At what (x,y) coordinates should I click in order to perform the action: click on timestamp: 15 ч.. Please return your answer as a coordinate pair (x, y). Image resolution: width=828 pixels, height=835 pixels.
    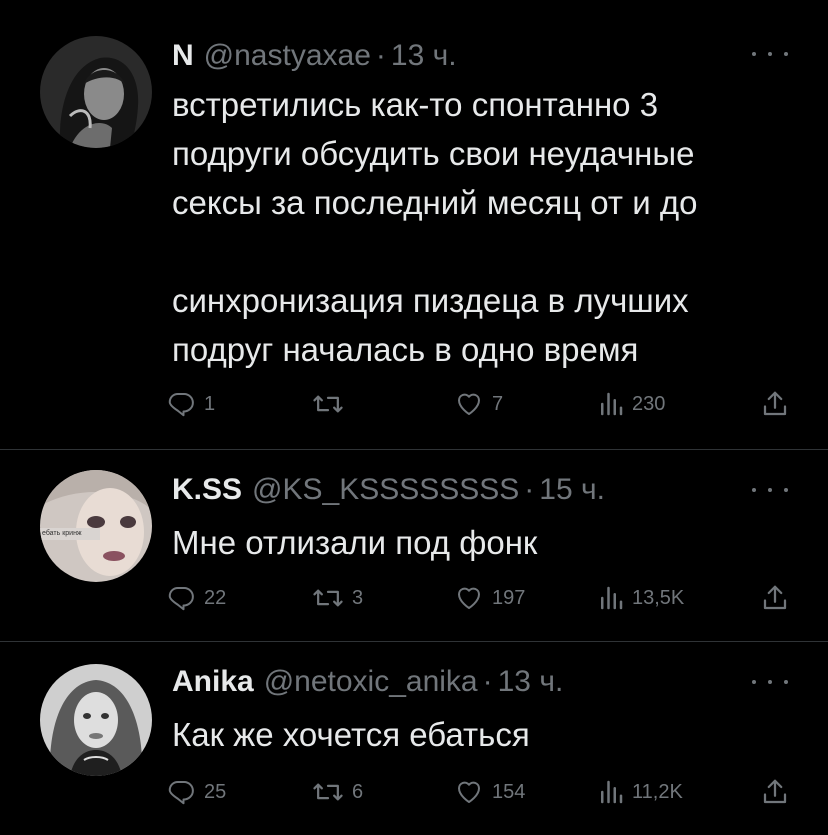
    Looking at the image, I should click on (572, 490).